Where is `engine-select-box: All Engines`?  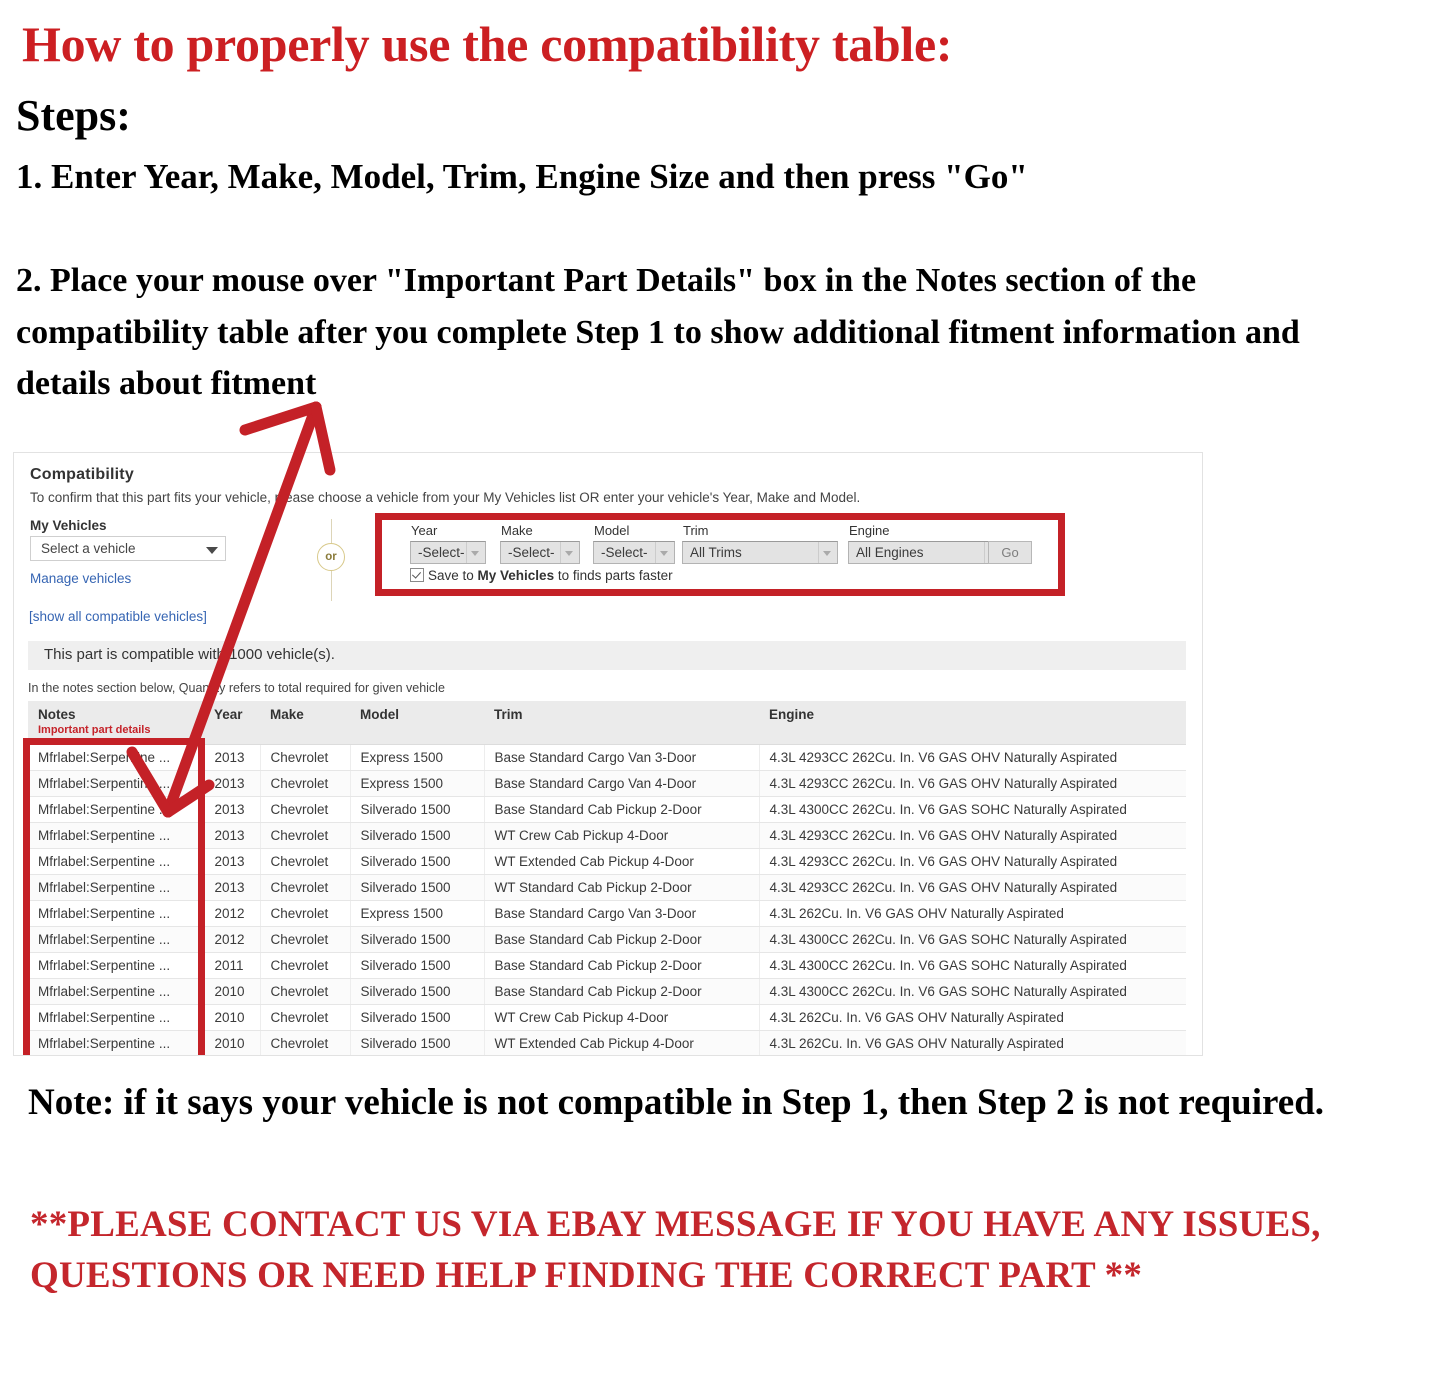
engine-select-box: All Engines is located at coordinates (926, 552).